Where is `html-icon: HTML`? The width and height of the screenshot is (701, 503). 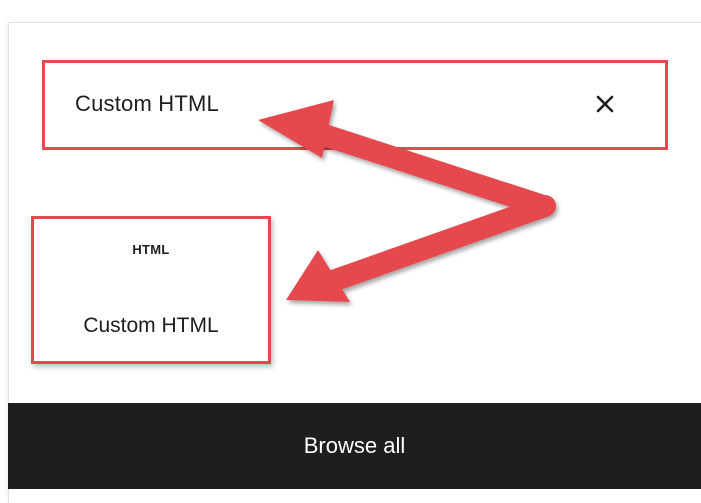 html-icon: HTML is located at coordinates (151, 249).